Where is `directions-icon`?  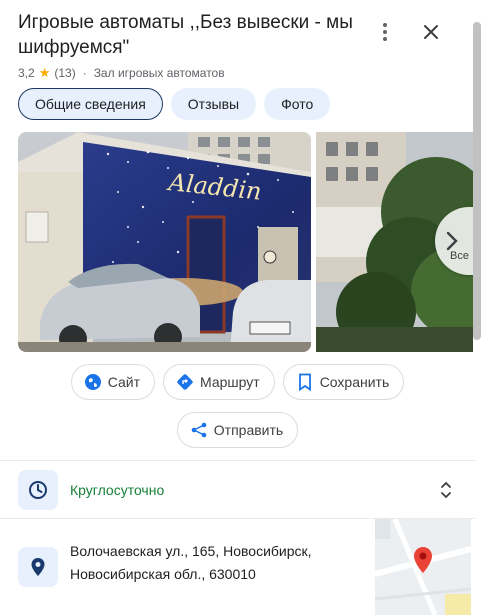
directions-icon is located at coordinates (185, 382).